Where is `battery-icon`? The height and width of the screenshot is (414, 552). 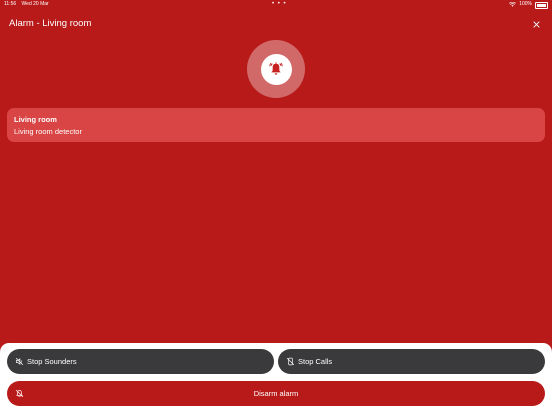
battery-icon is located at coordinates (541, 5).